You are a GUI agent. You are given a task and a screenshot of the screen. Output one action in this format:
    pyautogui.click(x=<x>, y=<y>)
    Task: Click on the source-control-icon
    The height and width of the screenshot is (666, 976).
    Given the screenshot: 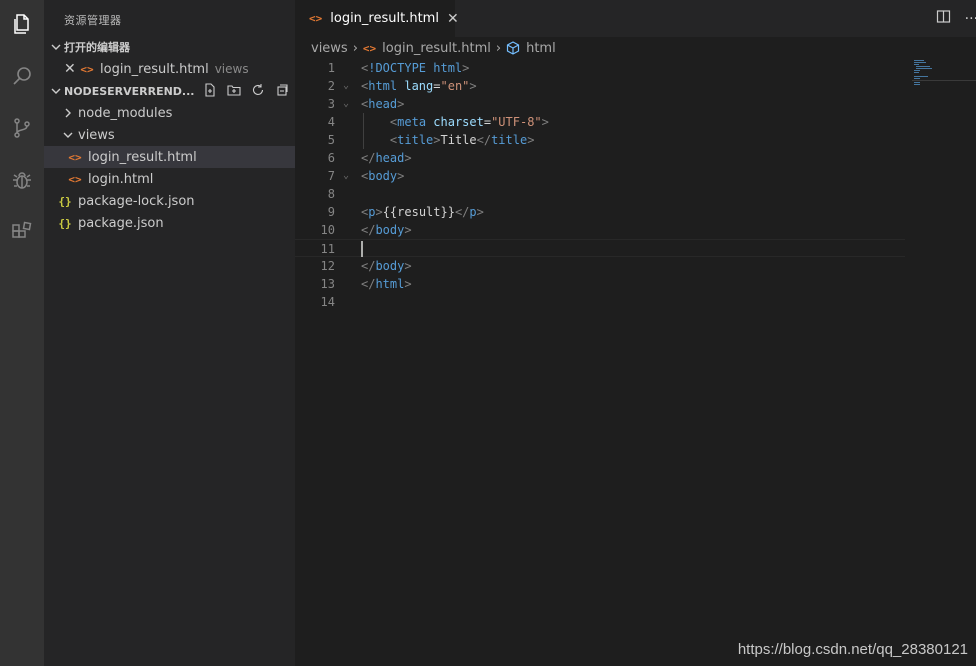 What is the action you would take?
    pyautogui.click(x=22, y=128)
    